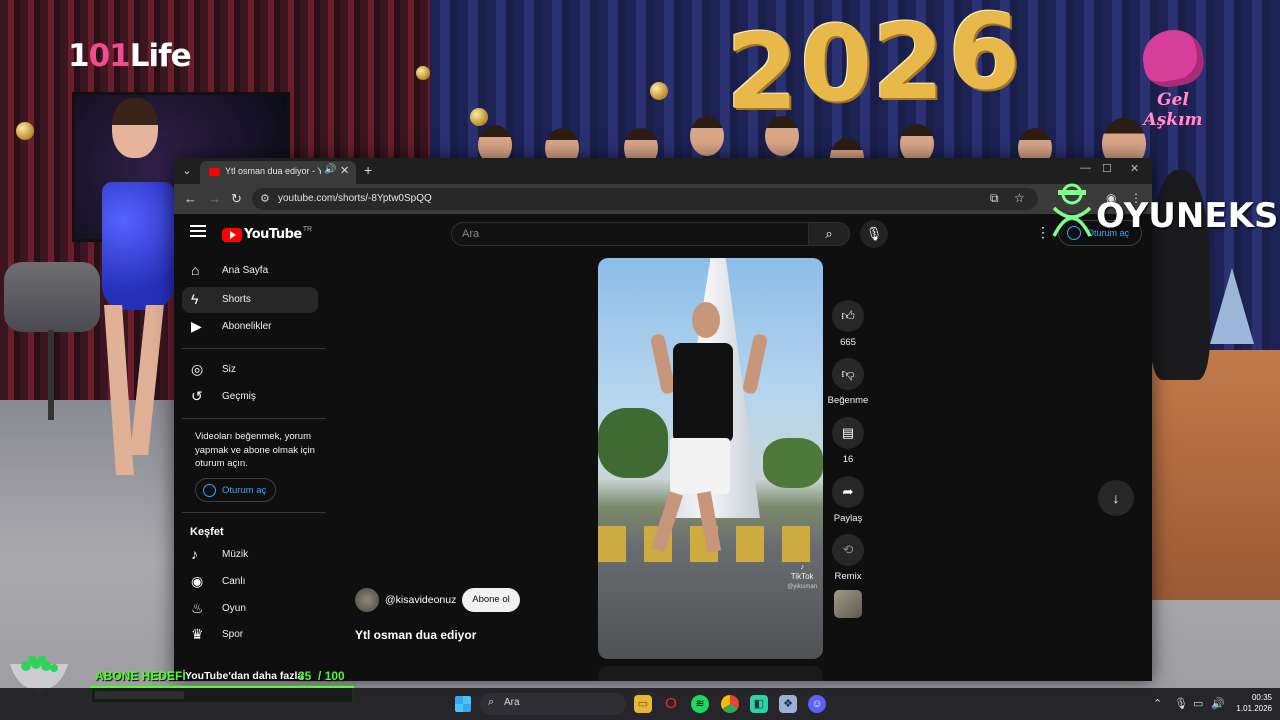 Image resolution: width=1280 pixels, height=720 pixels. I want to click on speaker-icon: 🔊, so click(330, 169).